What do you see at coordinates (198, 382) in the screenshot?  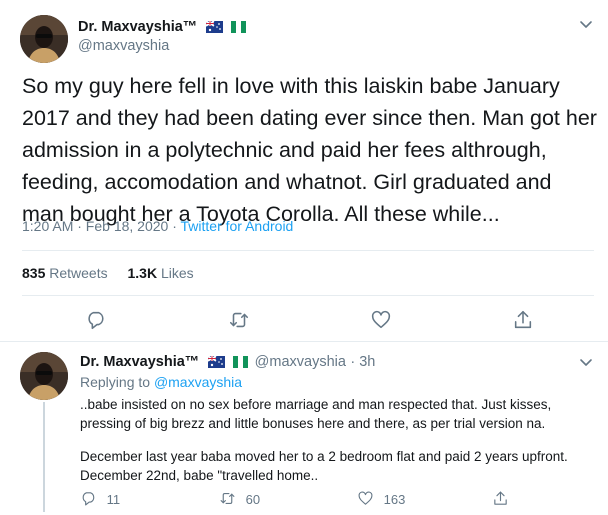 I see `replying-to-handle: @maxvayshia` at bounding box center [198, 382].